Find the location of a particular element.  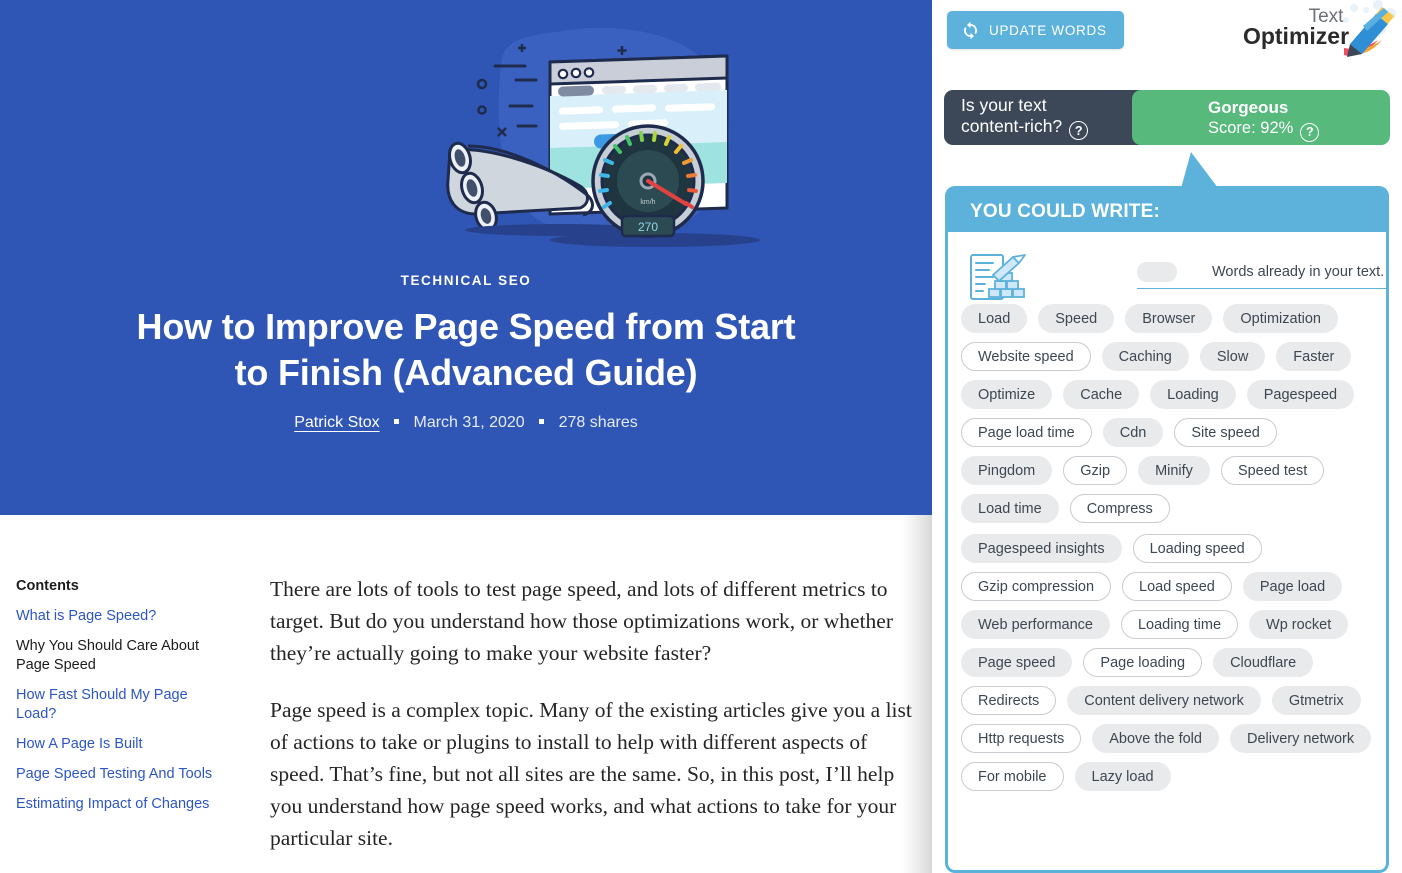

question-line-2: content-rich? is located at coordinates (1012, 125).